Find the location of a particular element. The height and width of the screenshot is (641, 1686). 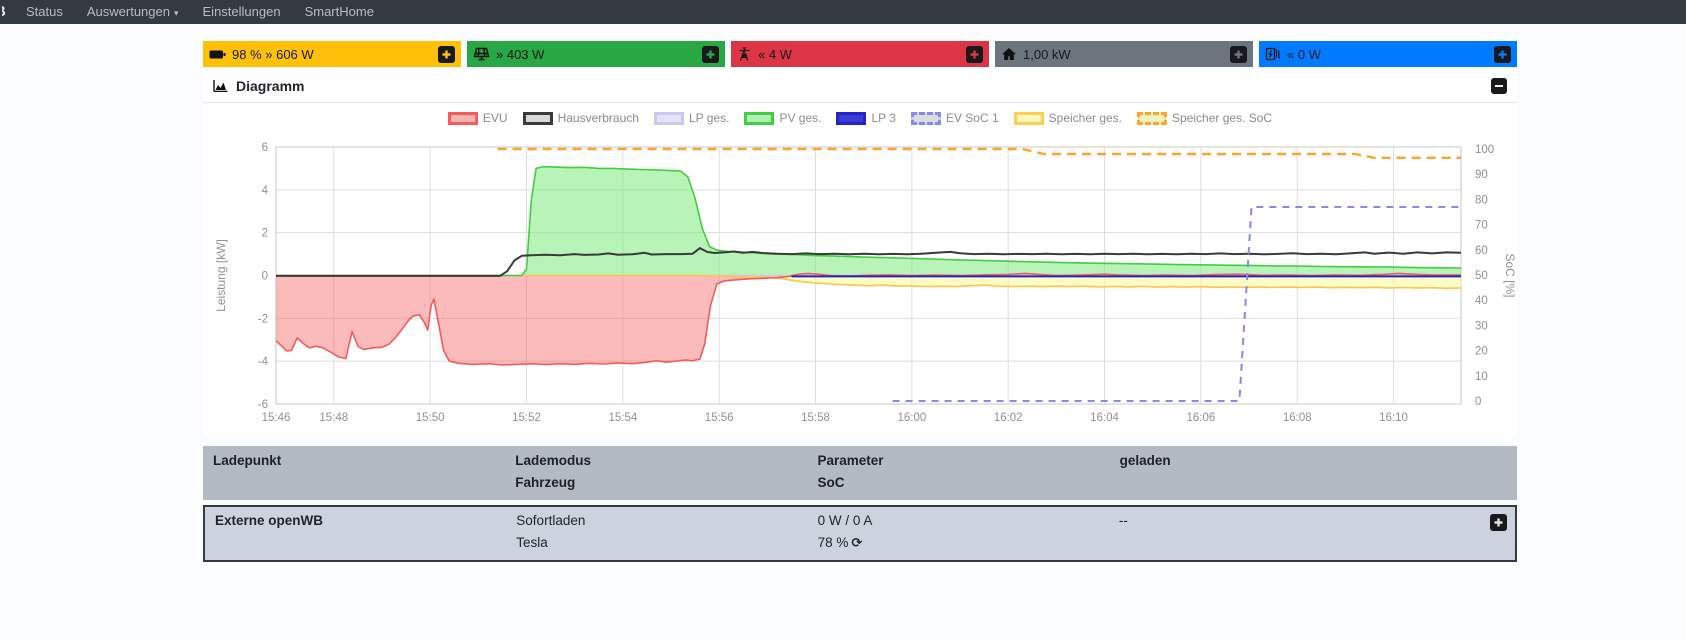

svg-text: 6 is located at coordinates (265, 148).